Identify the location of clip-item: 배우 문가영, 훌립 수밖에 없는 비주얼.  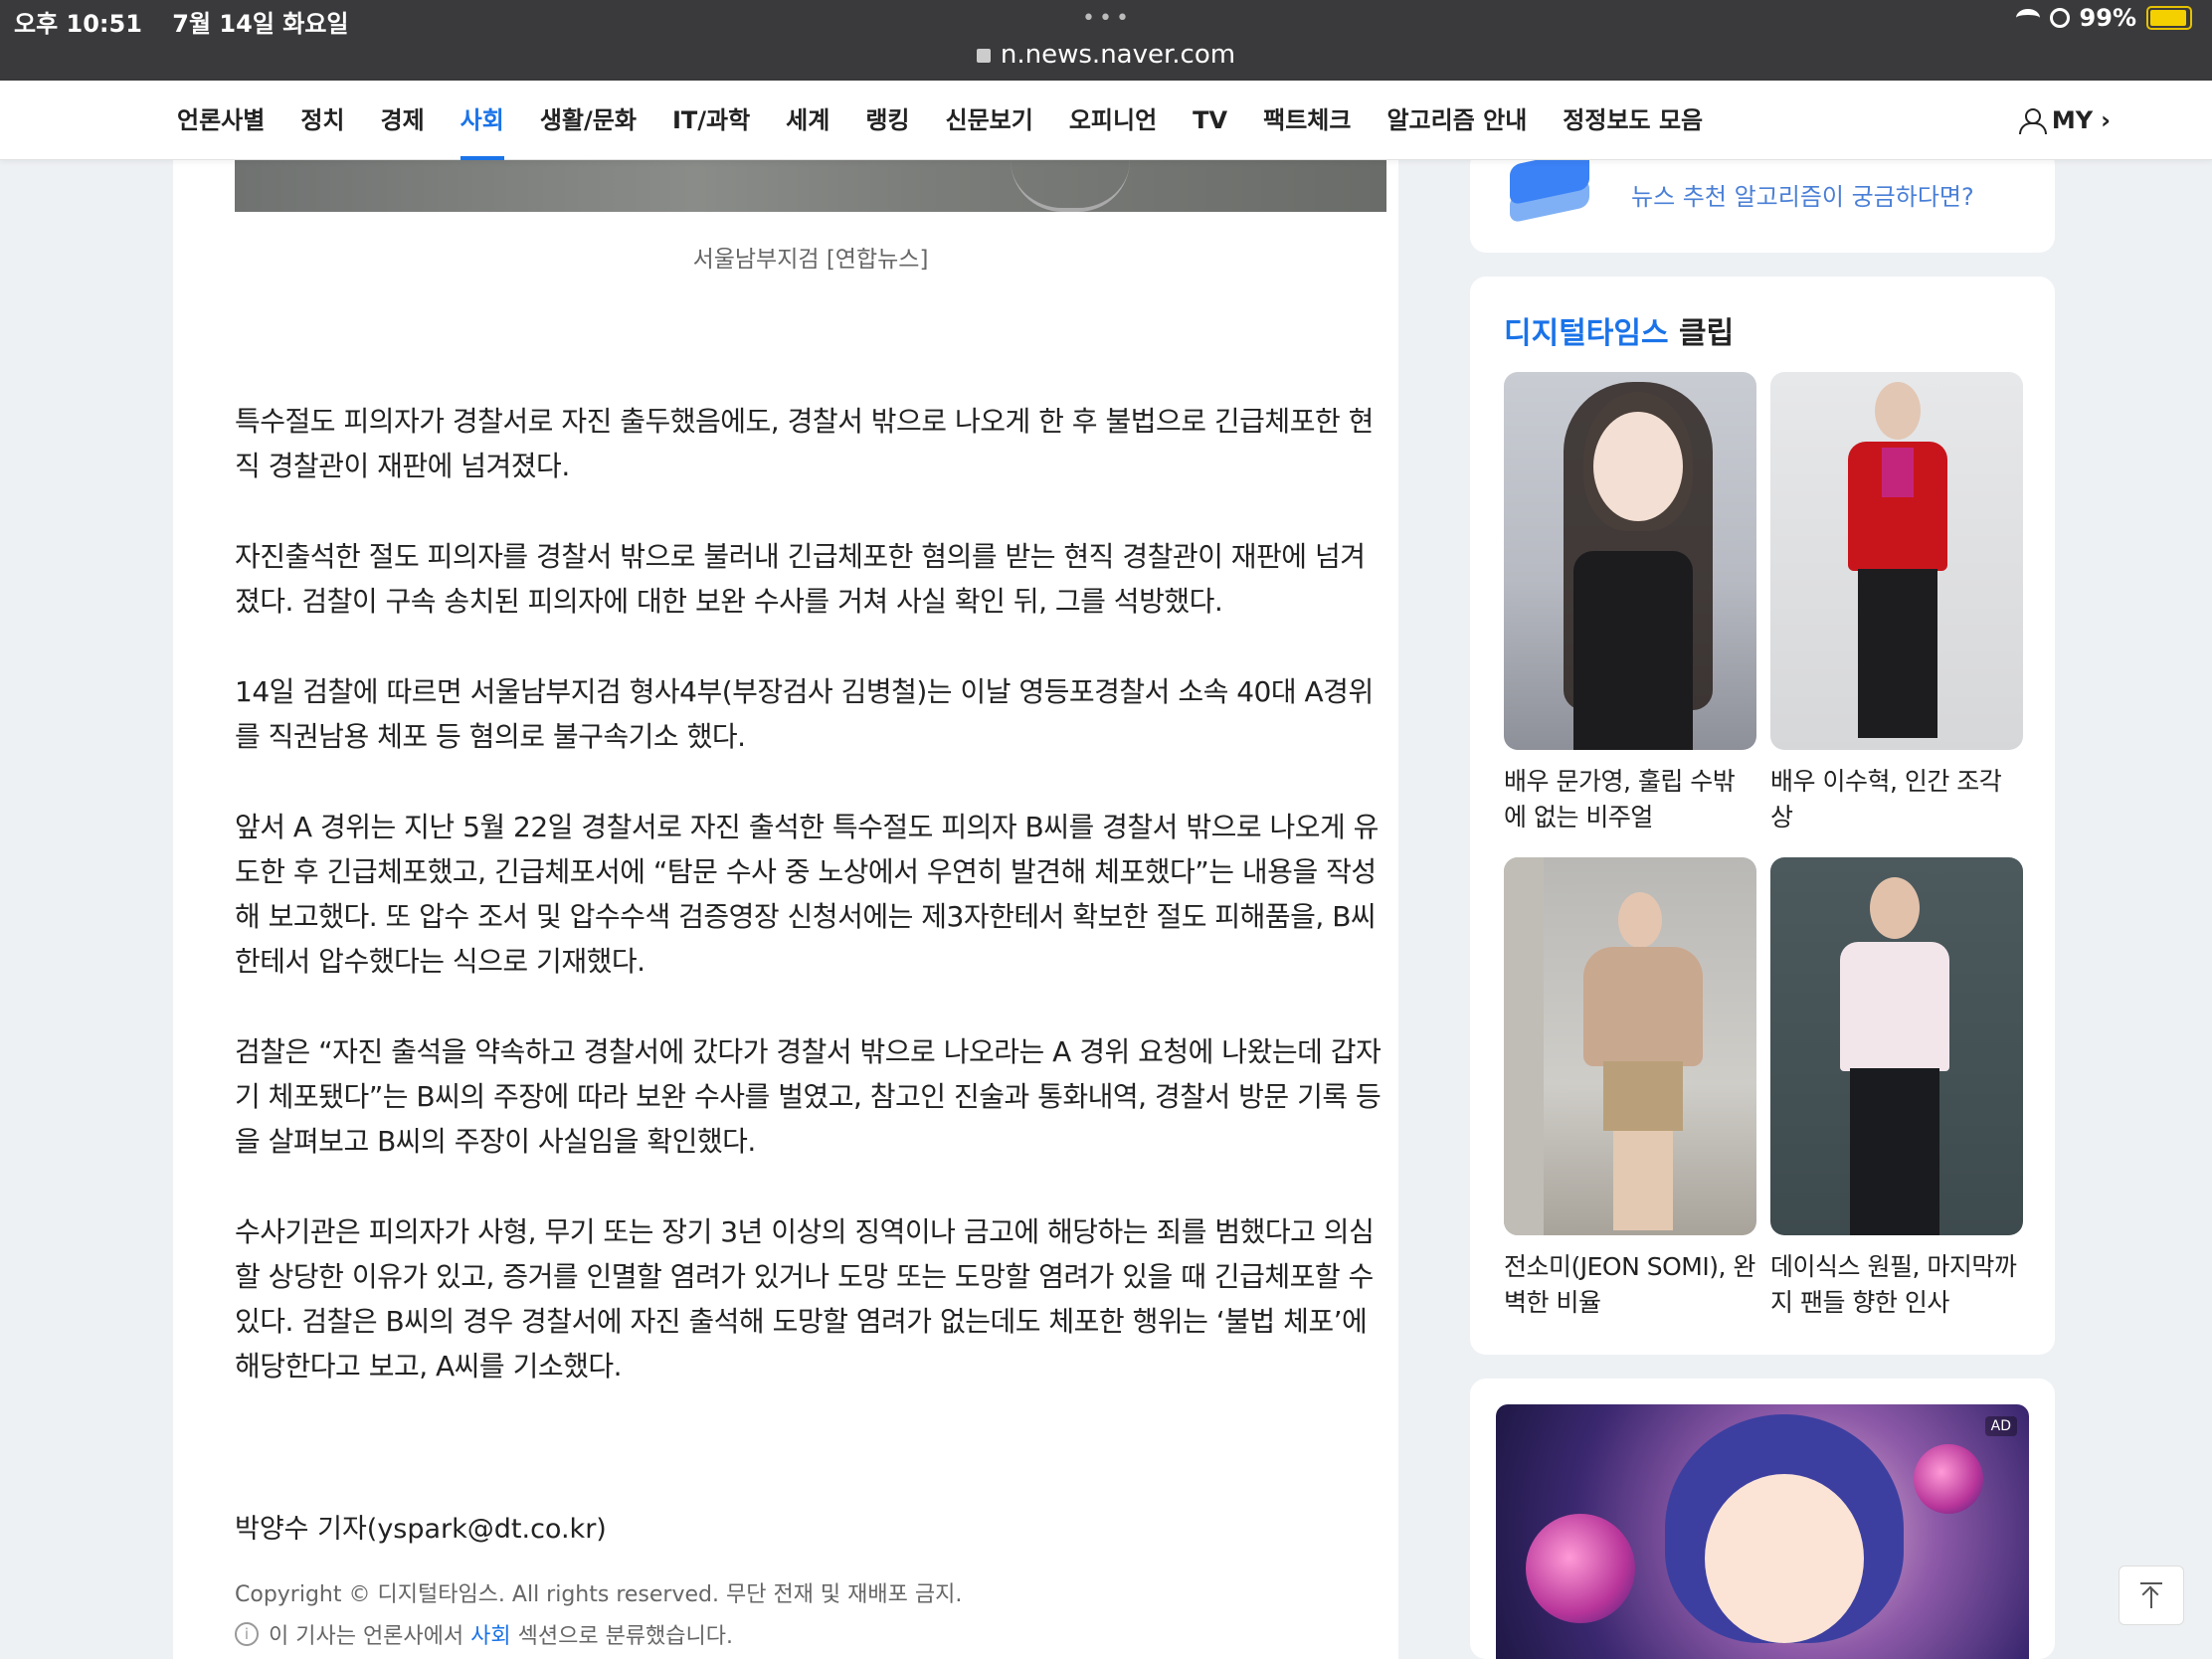
(1630, 603).